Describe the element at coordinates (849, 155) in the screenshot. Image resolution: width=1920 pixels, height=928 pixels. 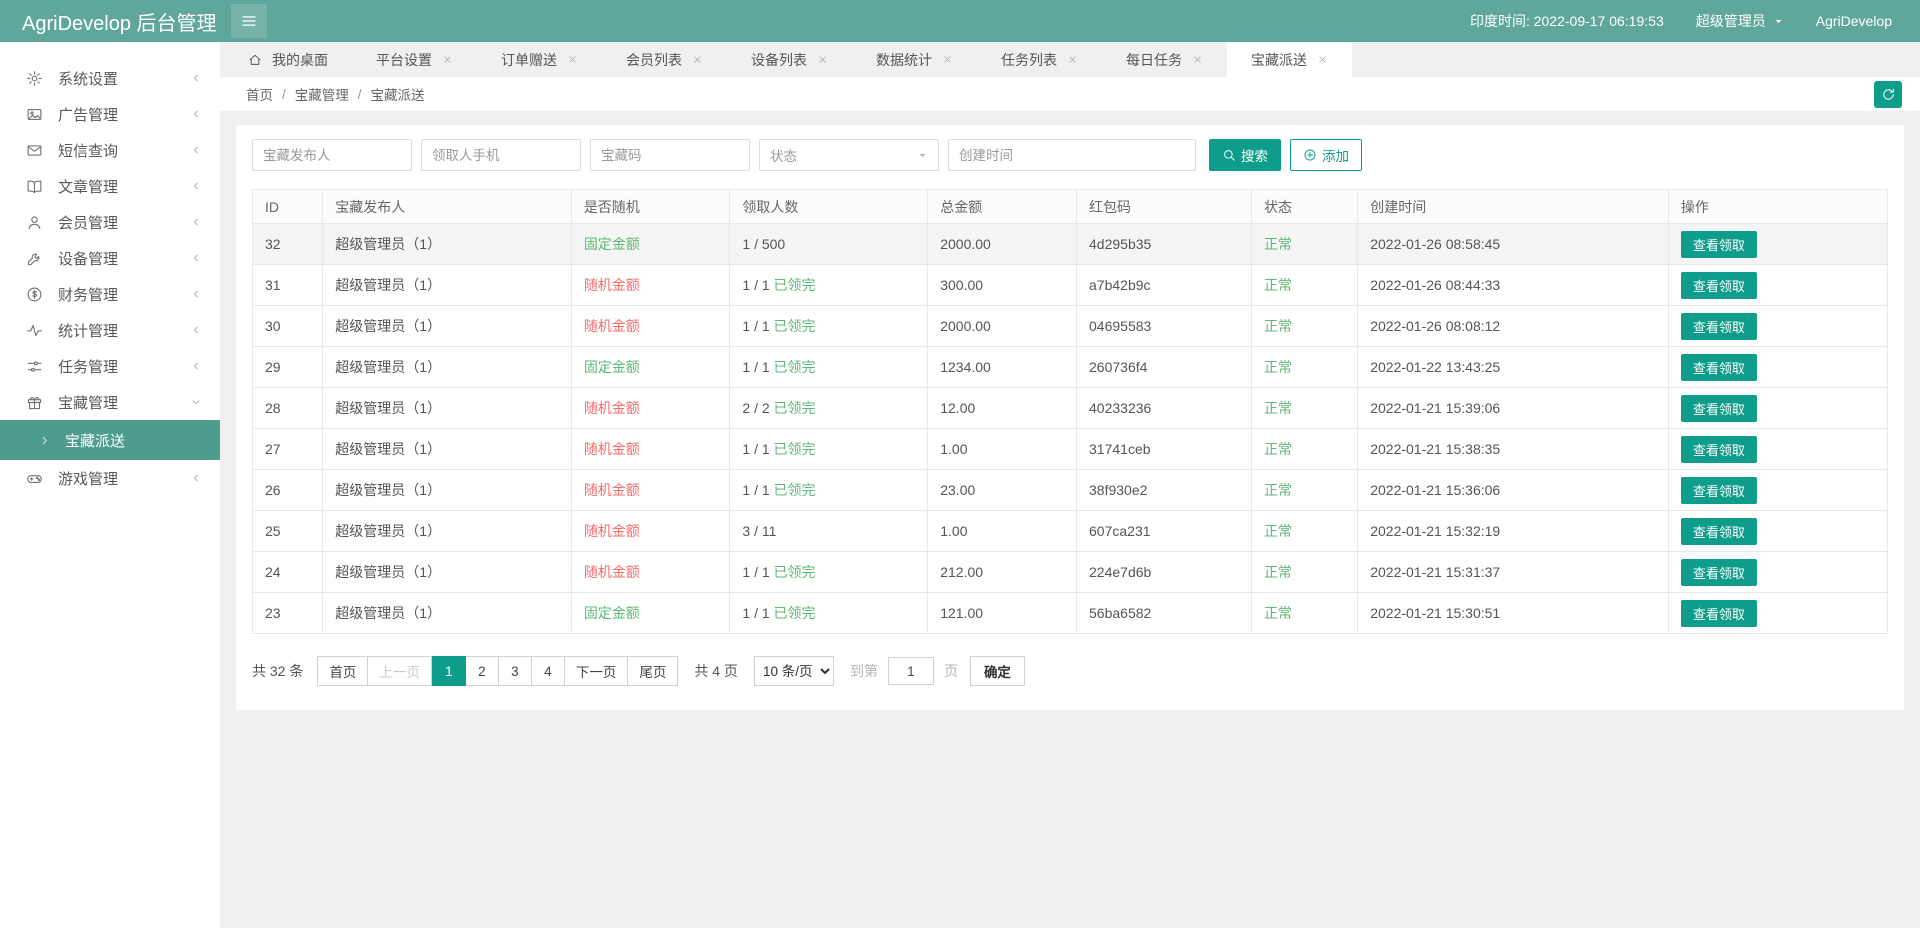
I see `status-select: 状态` at that location.